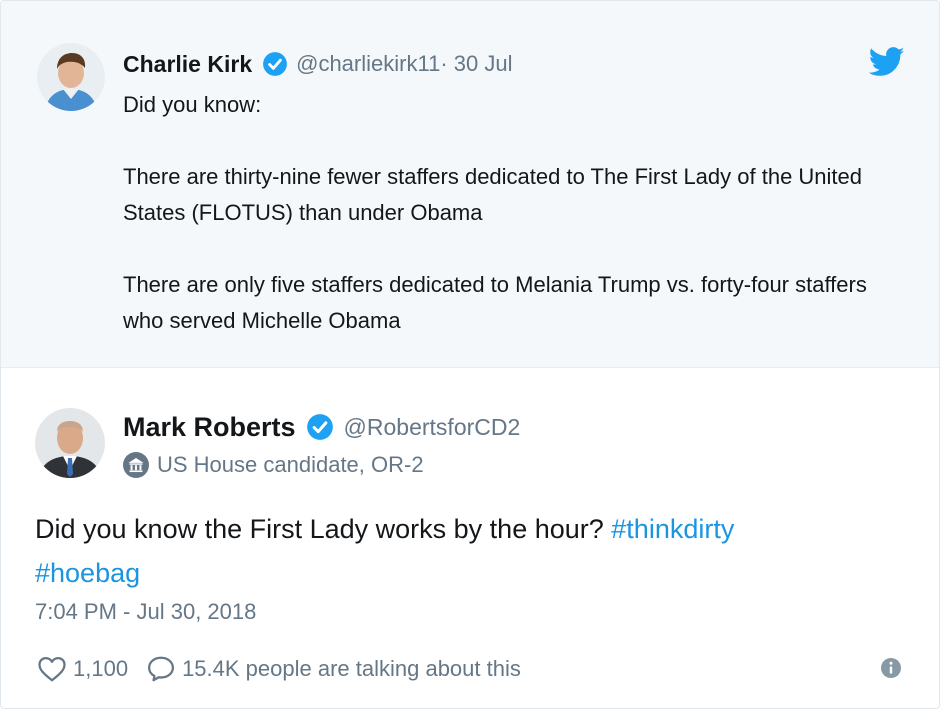  What do you see at coordinates (145, 612) in the screenshot?
I see `tweet-timestamp: 7:04 PM - Jul 30, 2018` at bounding box center [145, 612].